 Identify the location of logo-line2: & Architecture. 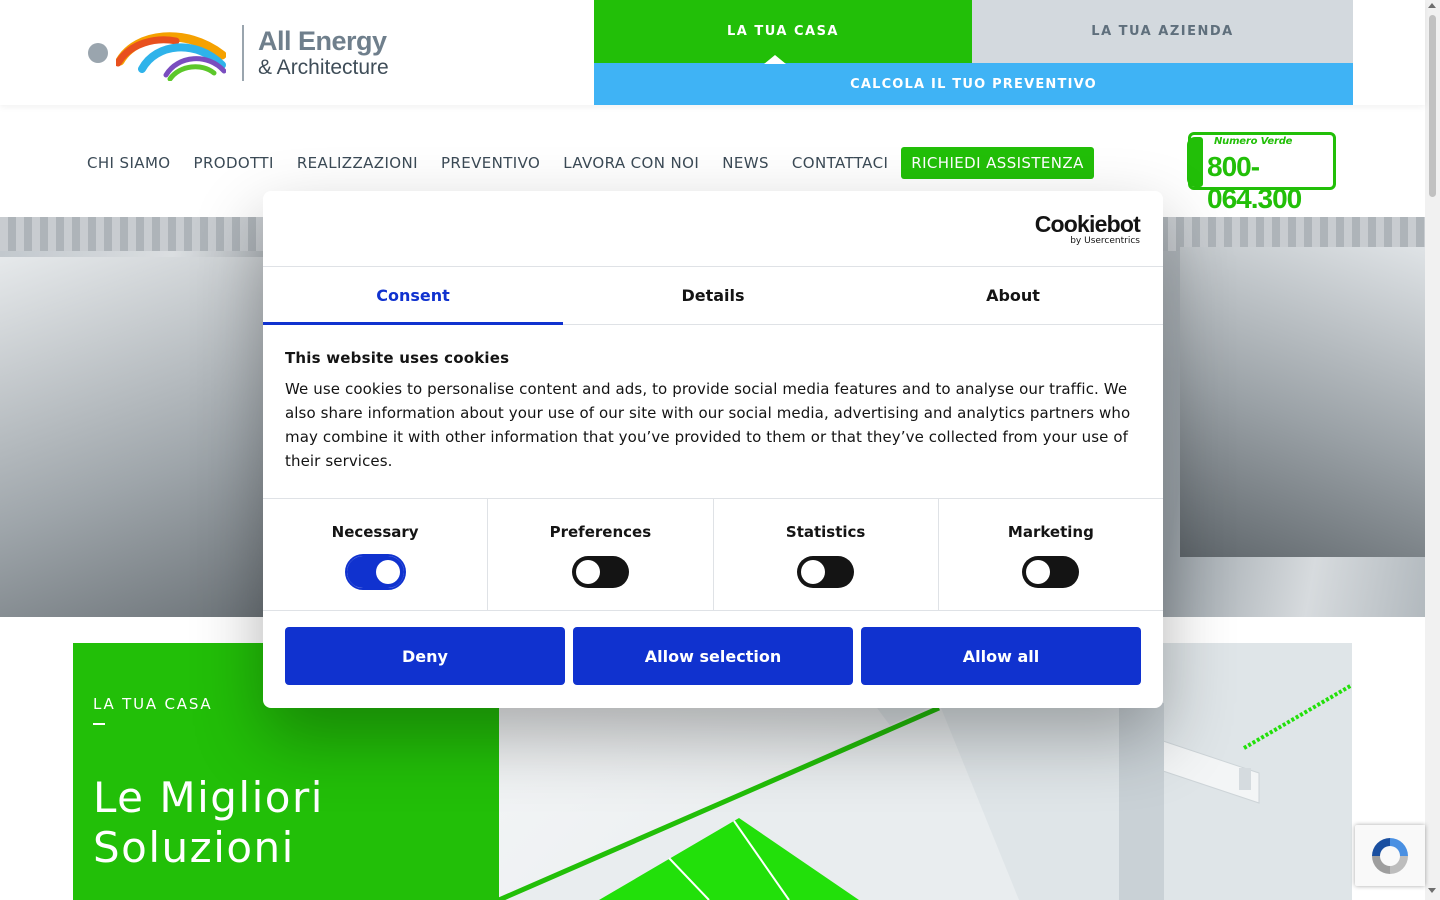
(323, 67).